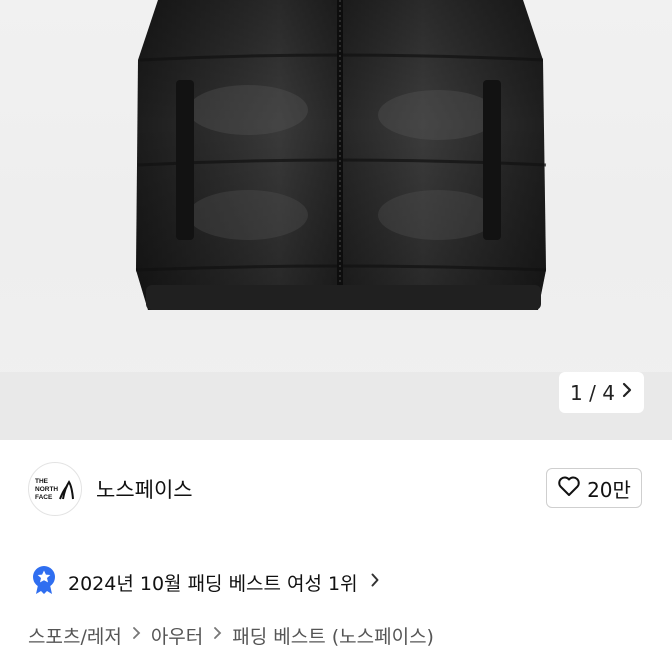 The width and height of the screenshot is (672, 672). Describe the element at coordinates (592, 392) in the screenshot. I see `image-counter-text: 1 / 4` at that location.